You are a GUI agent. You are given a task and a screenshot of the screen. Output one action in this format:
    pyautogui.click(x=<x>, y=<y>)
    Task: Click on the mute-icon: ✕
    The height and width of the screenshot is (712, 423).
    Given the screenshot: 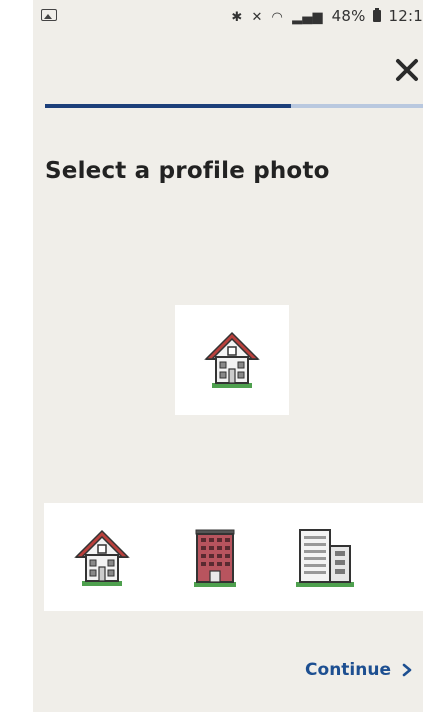 What is the action you would take?
    pyautogui.click(x=257, y=17)
    